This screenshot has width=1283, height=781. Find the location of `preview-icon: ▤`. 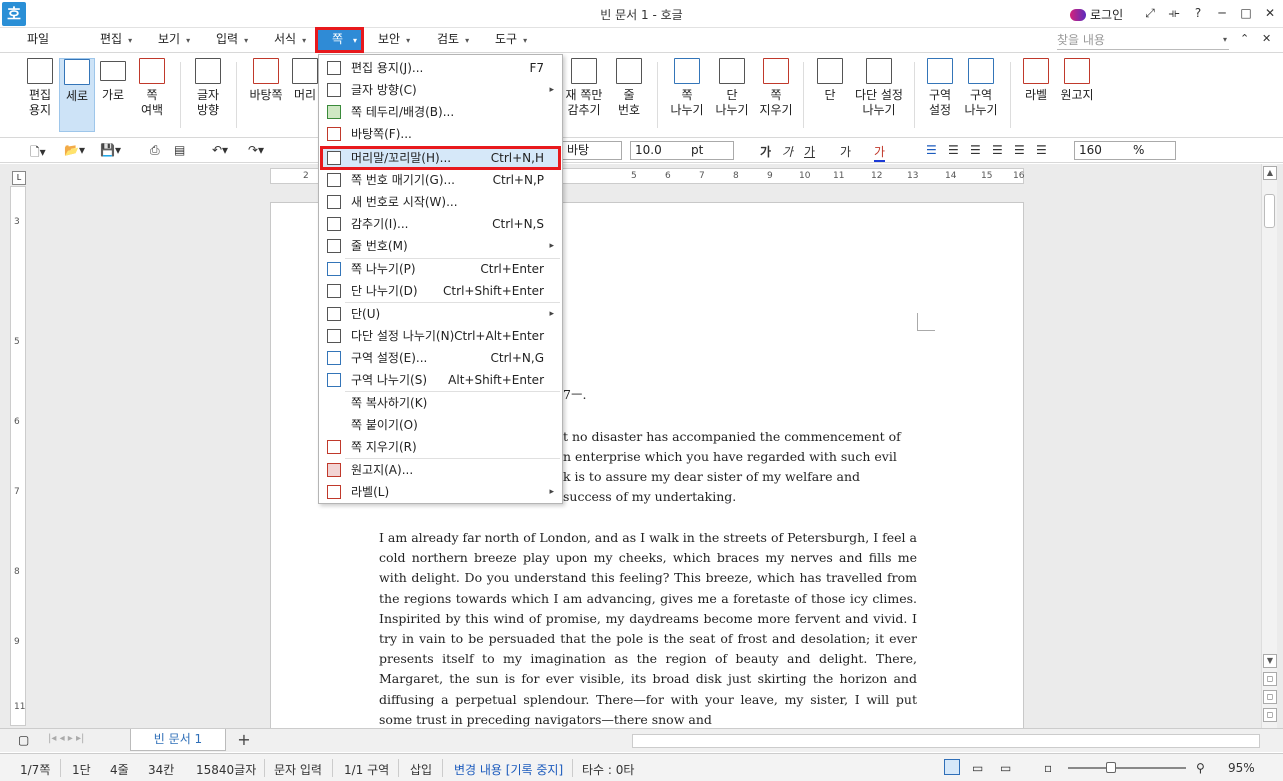

preview-icon: ▤ is located at coordinates (179, 150).